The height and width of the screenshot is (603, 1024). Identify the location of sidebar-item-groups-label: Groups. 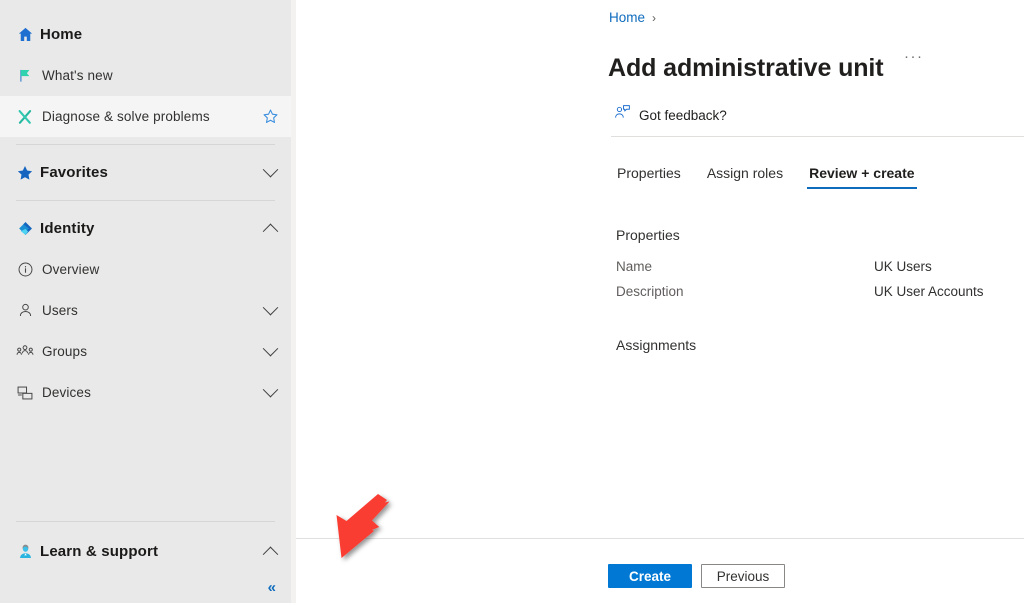
(65, 351).